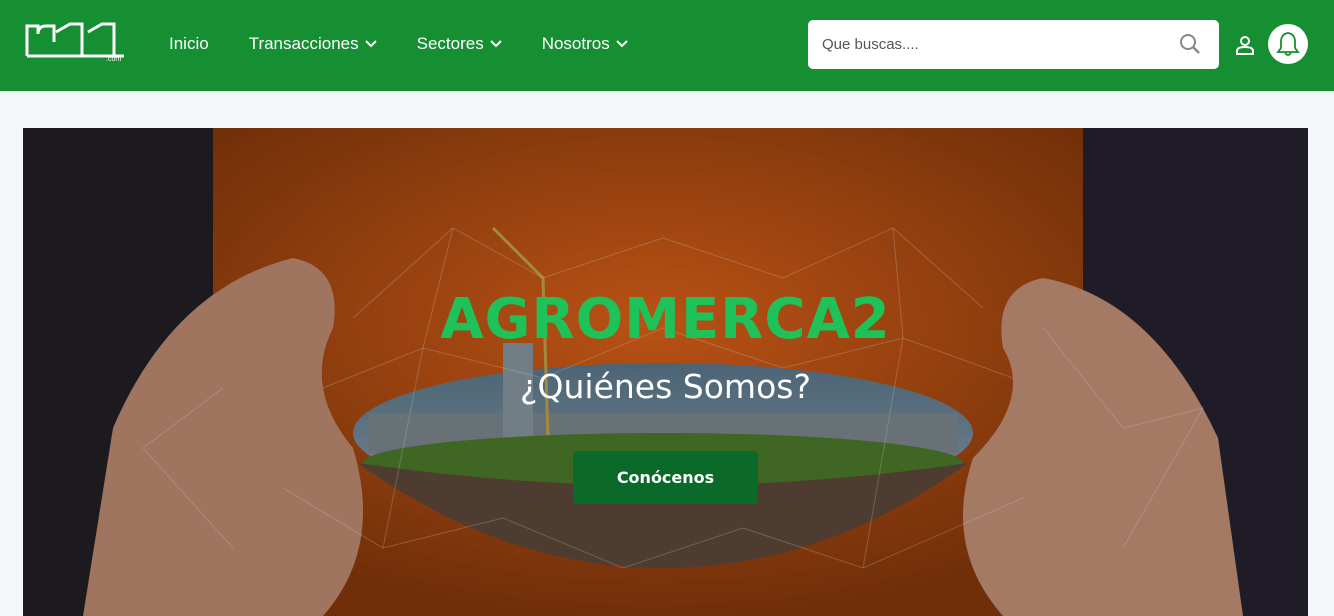 This screenshot has height=616, width=1334. What do you see at coordinates (450, 43) in the screenshot?
I see `nav-sectores-label: Sectores` at bounding box center [450, 43].